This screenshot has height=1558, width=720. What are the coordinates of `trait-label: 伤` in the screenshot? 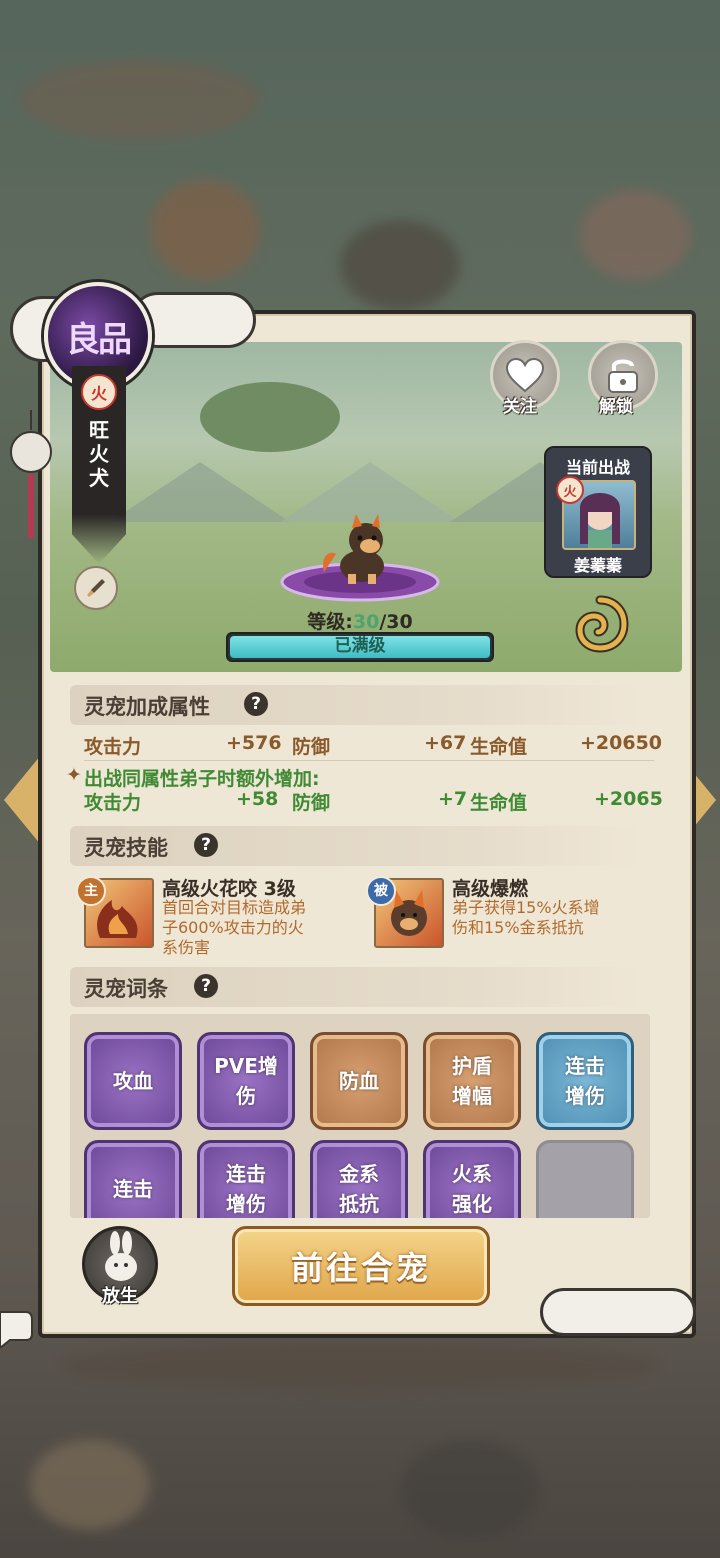 It's located at (246, 1096).